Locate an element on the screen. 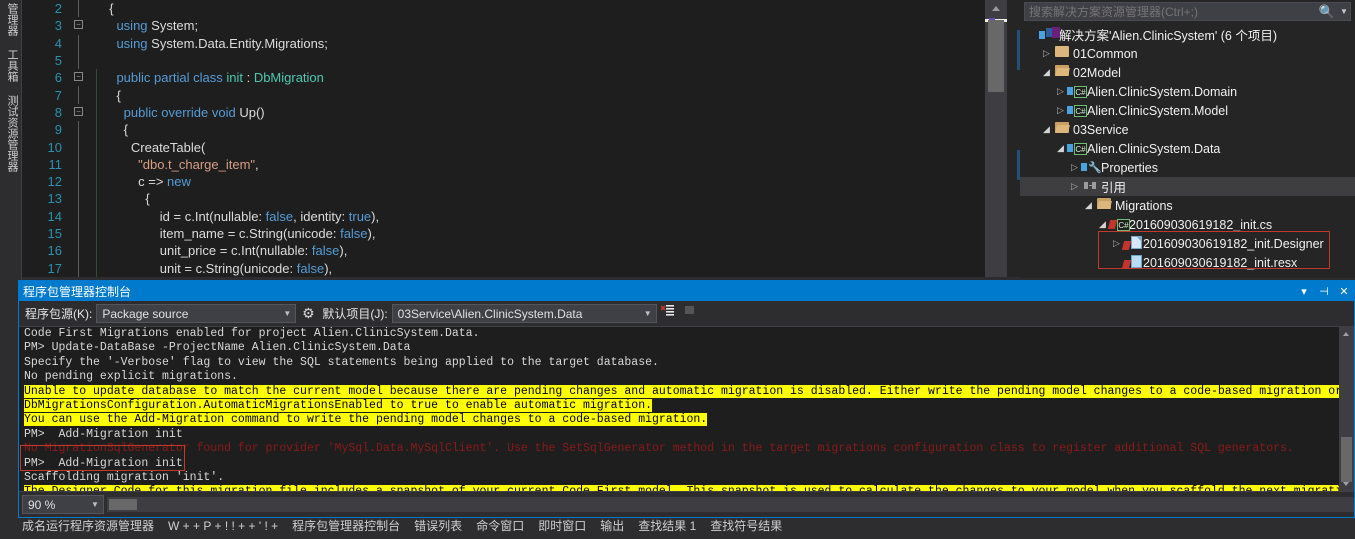 The height and width of the screenshot is (539, 1355). dock-tab-8: 查找符号结果 is located at coordinates (746, 526).